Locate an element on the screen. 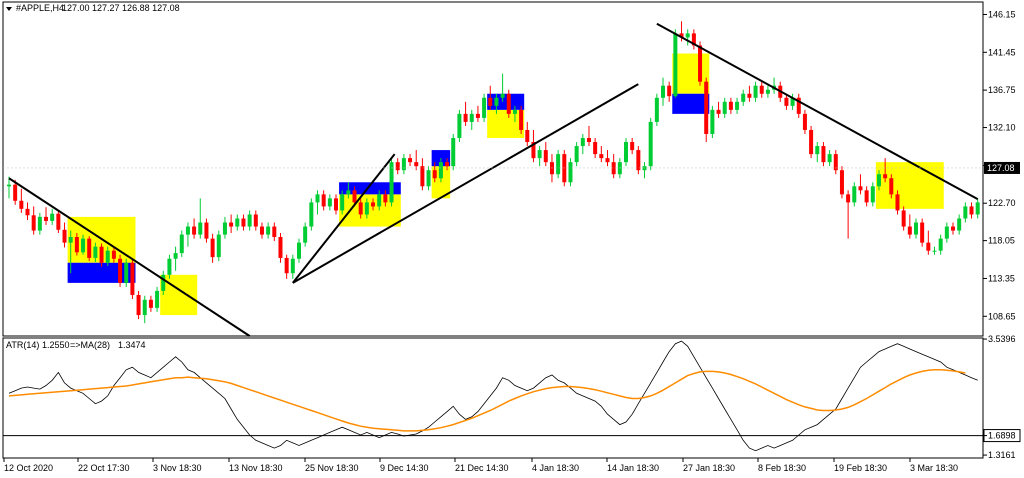 The image size is (1024, 478). time-tick-label: 27 Jan 18:30 is located at coordinates (709, 468).